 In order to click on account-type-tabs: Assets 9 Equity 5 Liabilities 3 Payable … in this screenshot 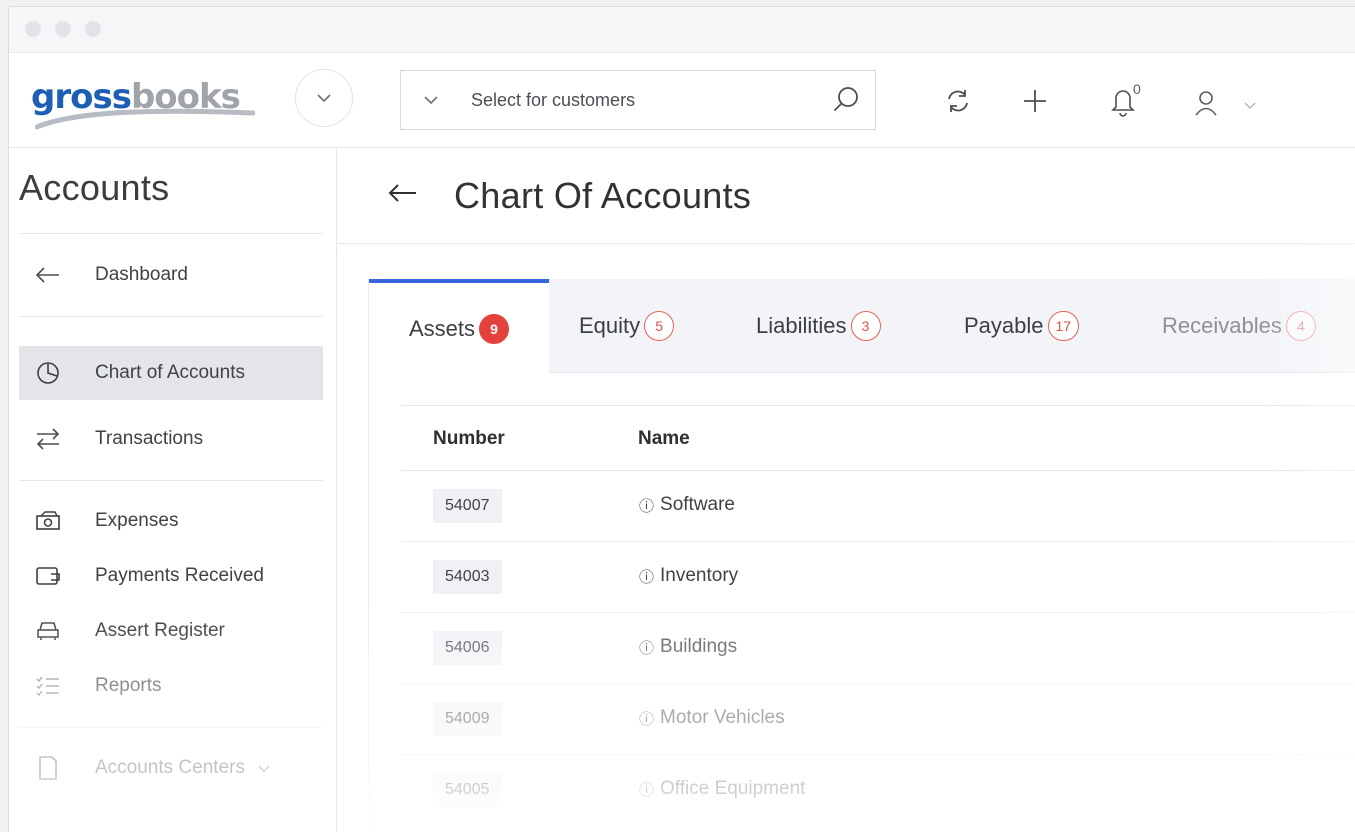, I will do `click(862, 326)`.